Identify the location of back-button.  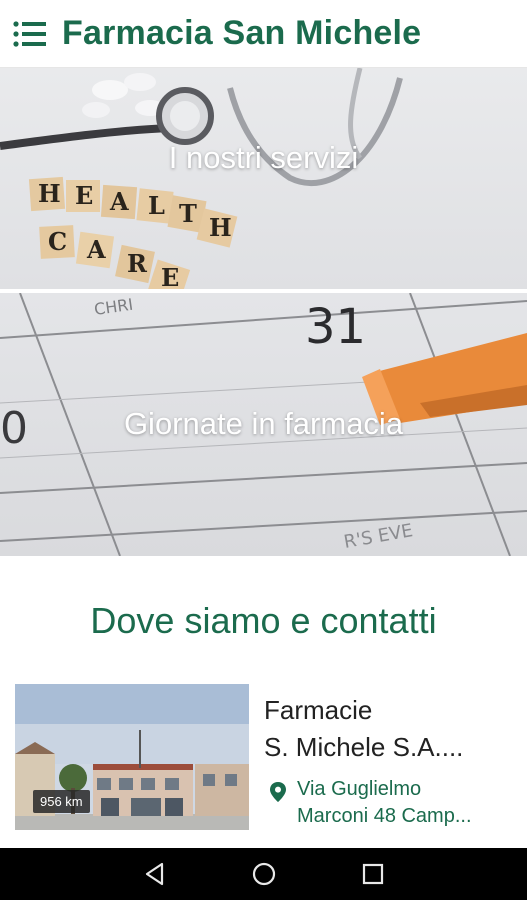
(155, 874).